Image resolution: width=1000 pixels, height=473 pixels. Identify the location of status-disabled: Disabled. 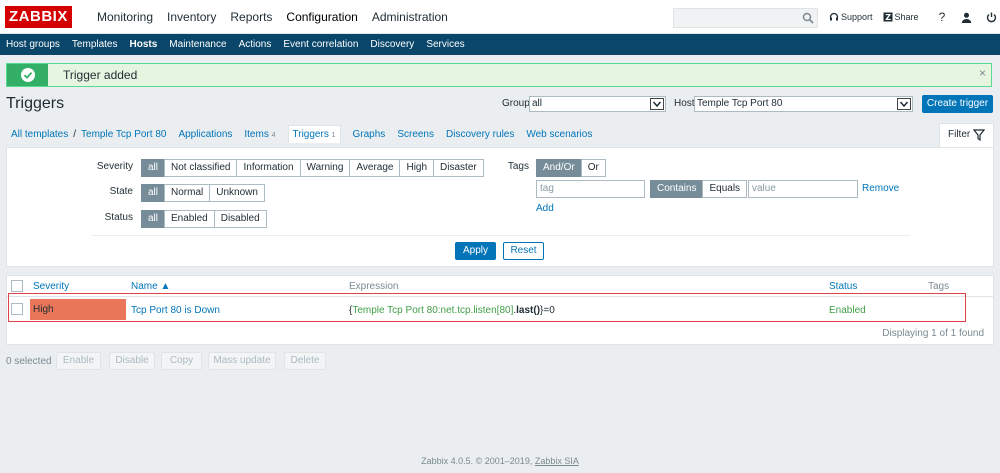
(240, 219).